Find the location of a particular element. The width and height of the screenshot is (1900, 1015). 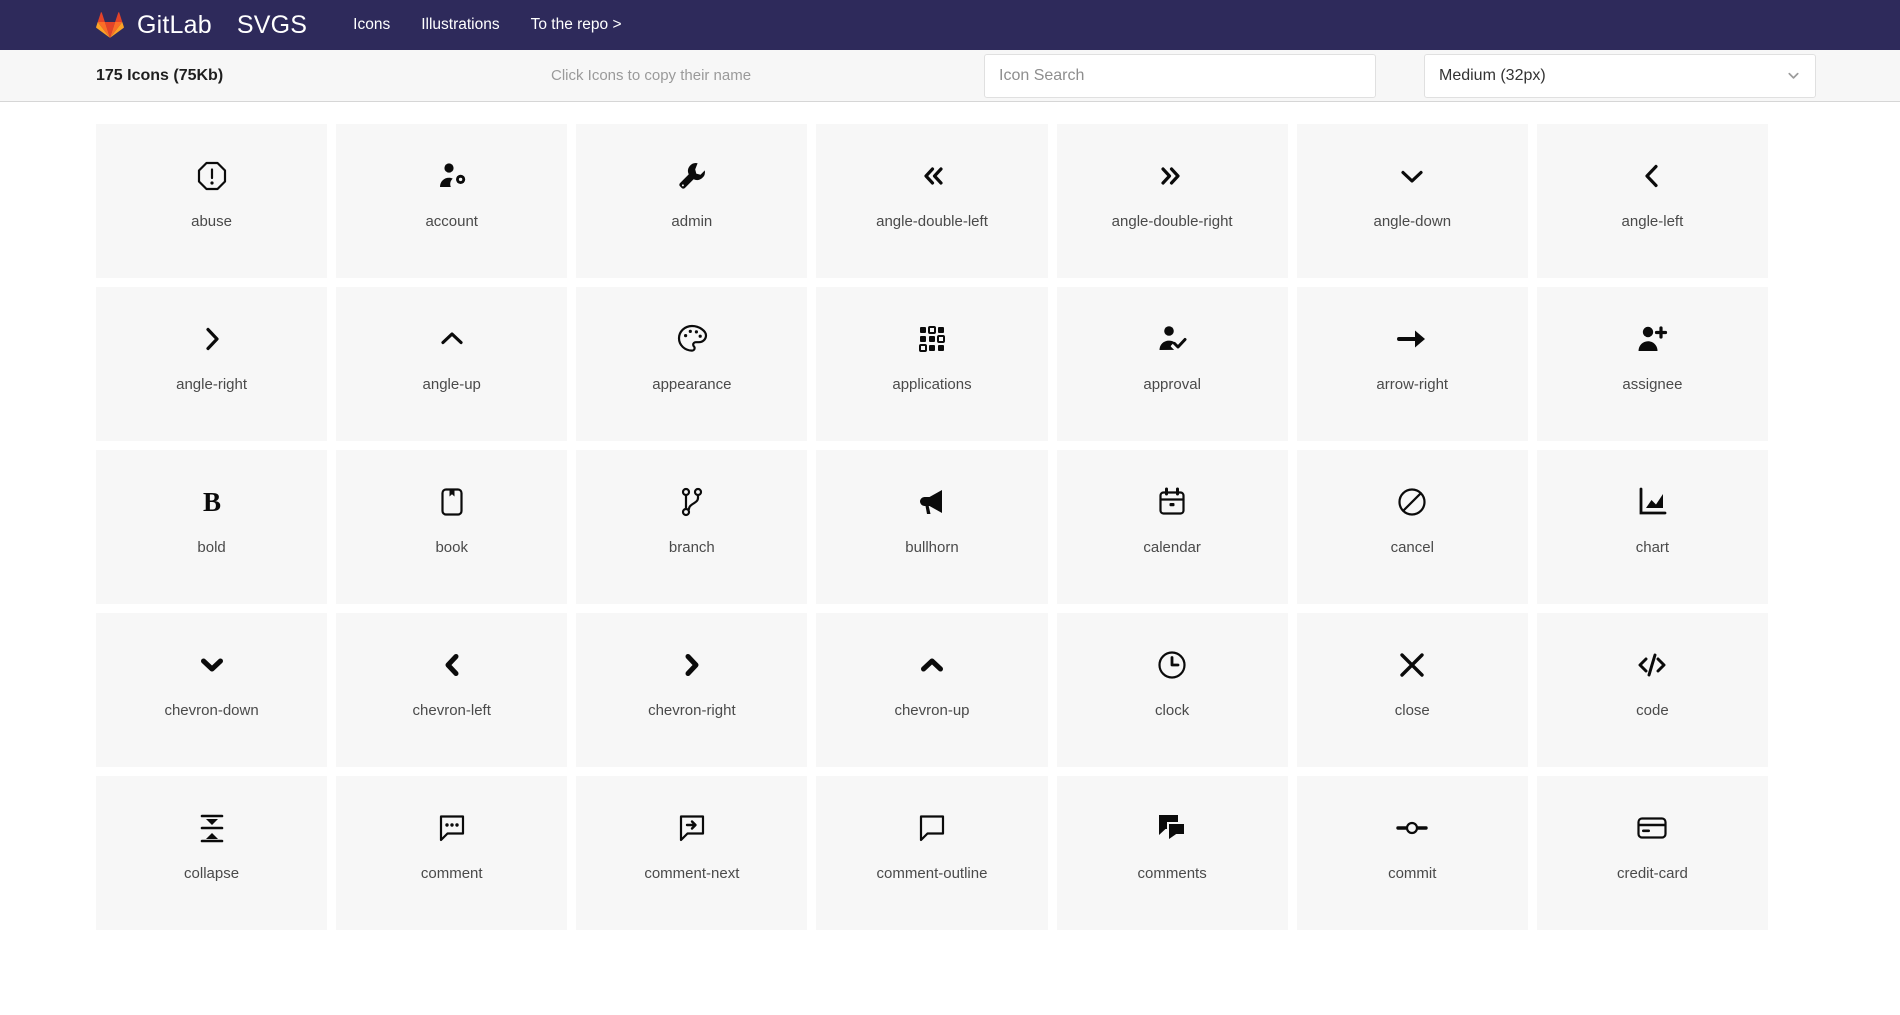

user-check-icon is located at coordinates (1172, 339).